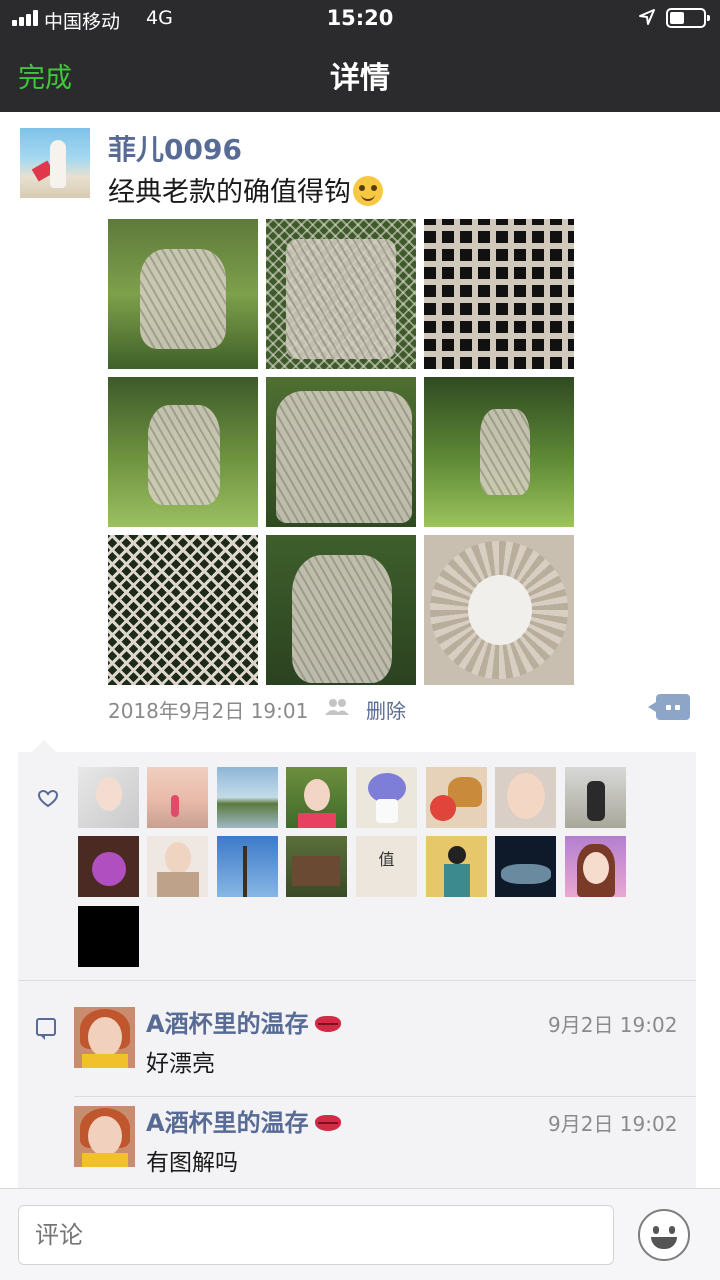 The width and height of the screenshot is (720, 1280). I want to click on comment-input, so click(316, 1235).